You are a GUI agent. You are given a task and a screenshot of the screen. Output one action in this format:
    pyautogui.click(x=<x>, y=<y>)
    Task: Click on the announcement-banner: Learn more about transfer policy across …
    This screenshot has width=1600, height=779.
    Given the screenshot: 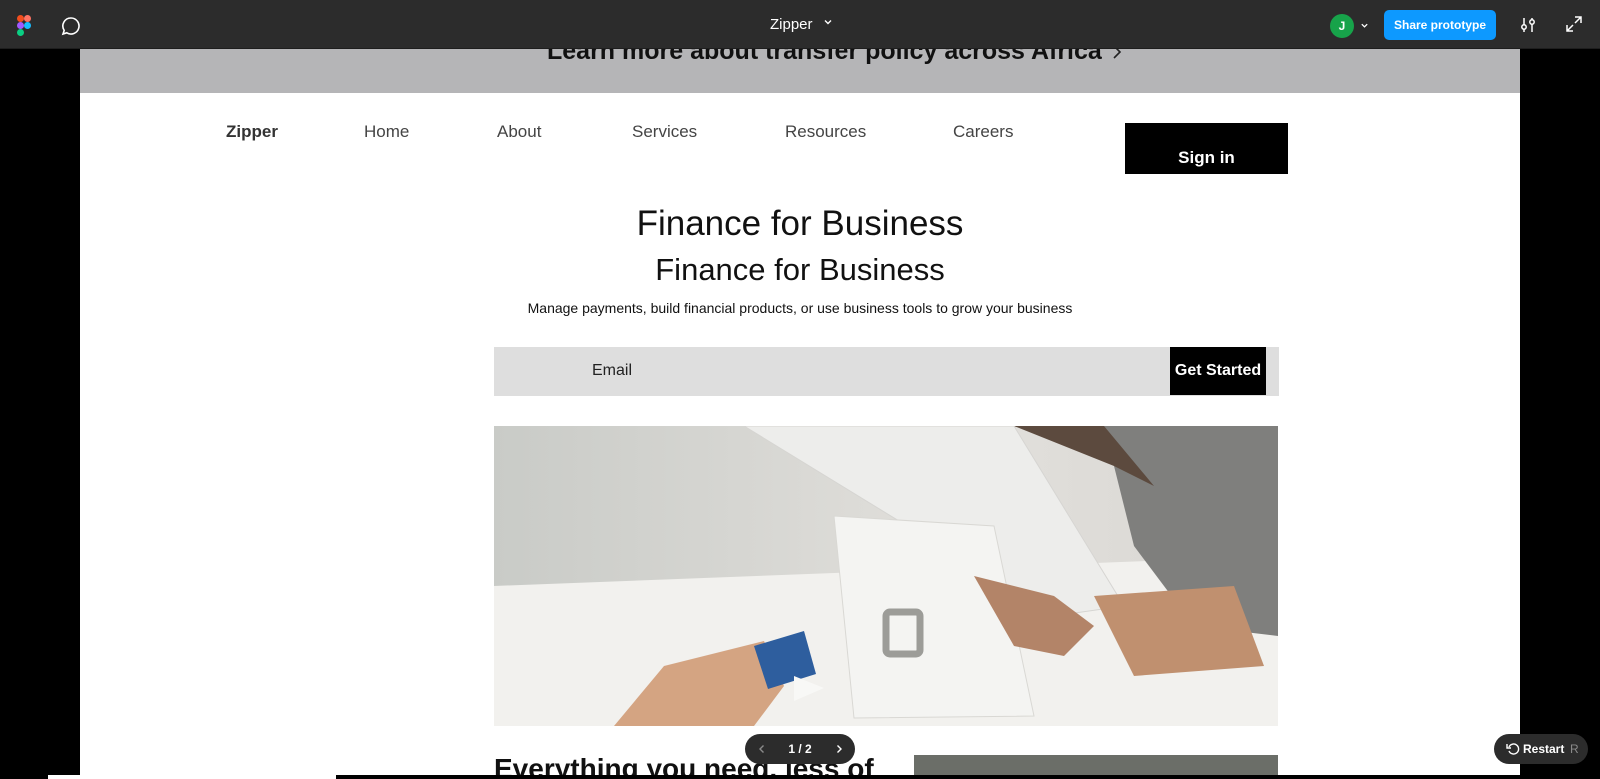 What is the action you would take?
    pyautogui.click(x=800, y=71)
    